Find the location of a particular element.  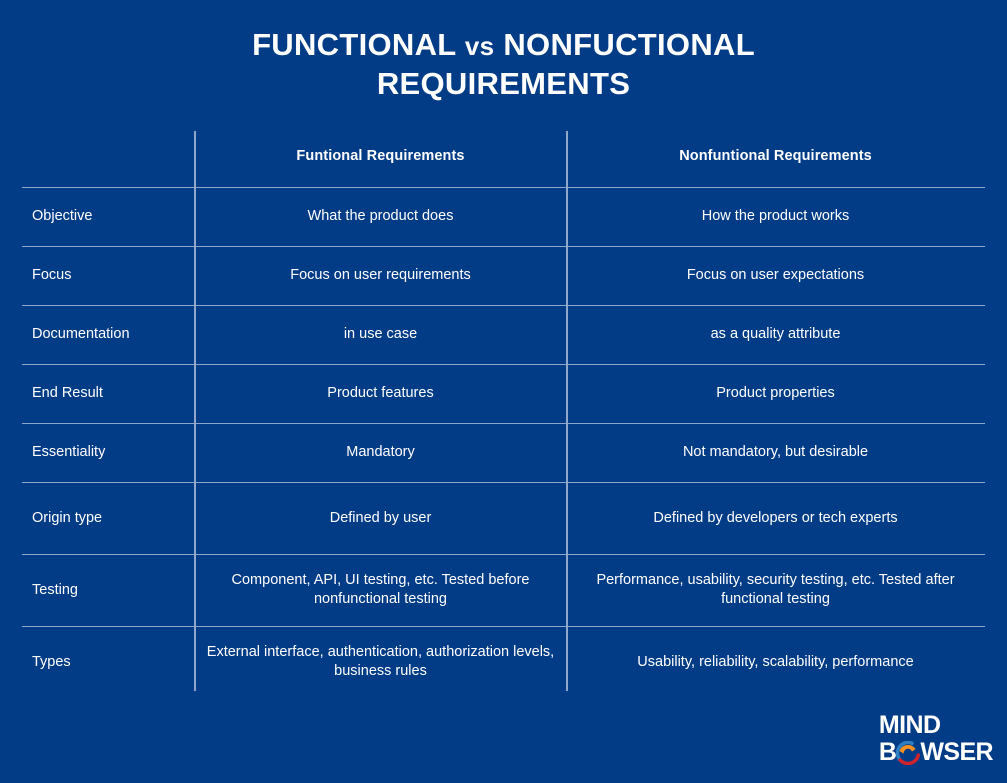

title-word-functional: FUNCTIONAL is located at coordinates (354, 44).